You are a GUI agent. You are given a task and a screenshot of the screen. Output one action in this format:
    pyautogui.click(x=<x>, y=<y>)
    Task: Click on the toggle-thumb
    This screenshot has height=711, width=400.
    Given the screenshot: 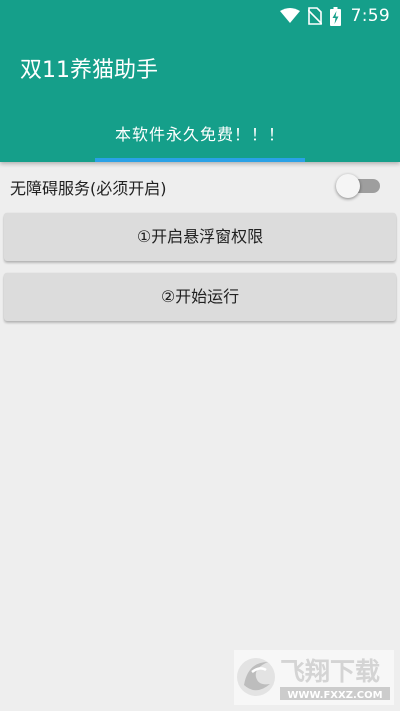 What is the action you would take?
    pyautogui.click(x=348, y=186)
    